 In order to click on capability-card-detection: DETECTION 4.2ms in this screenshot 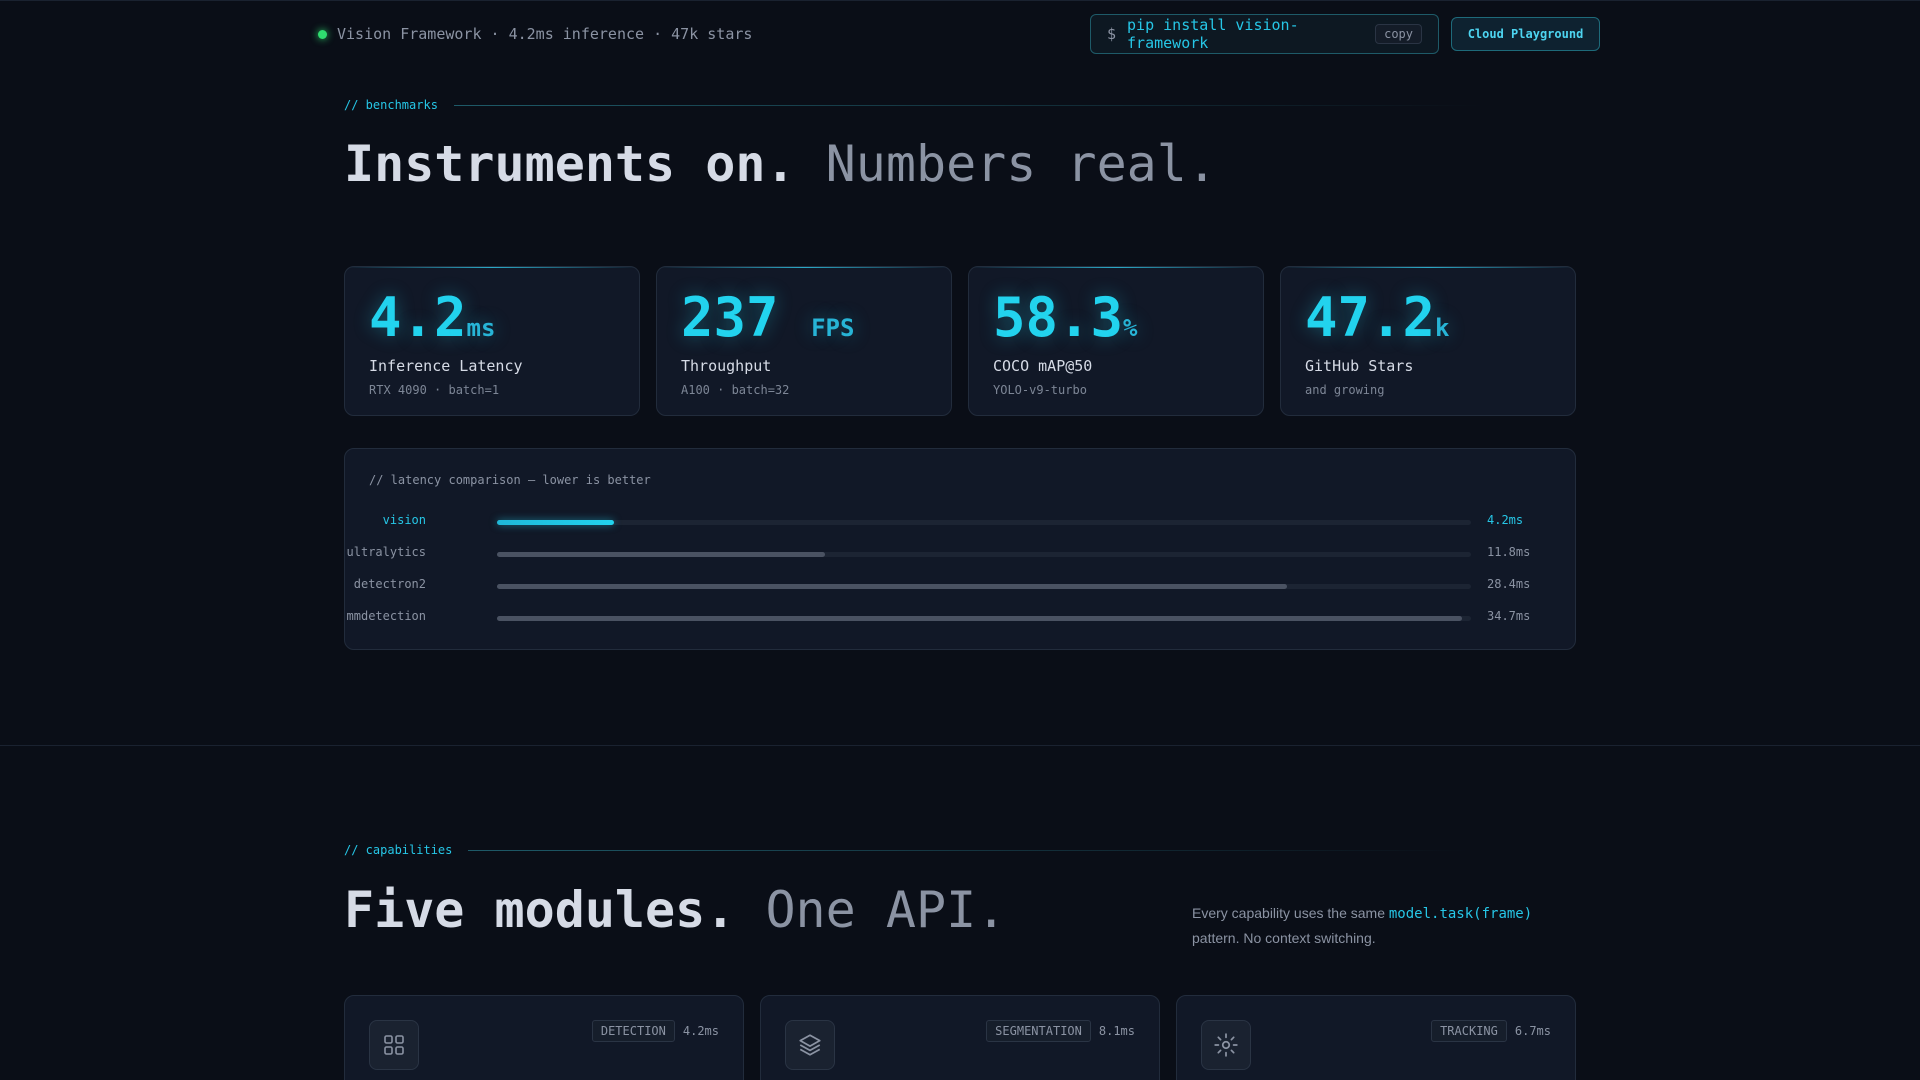, I will do `click(544, 1037)`.